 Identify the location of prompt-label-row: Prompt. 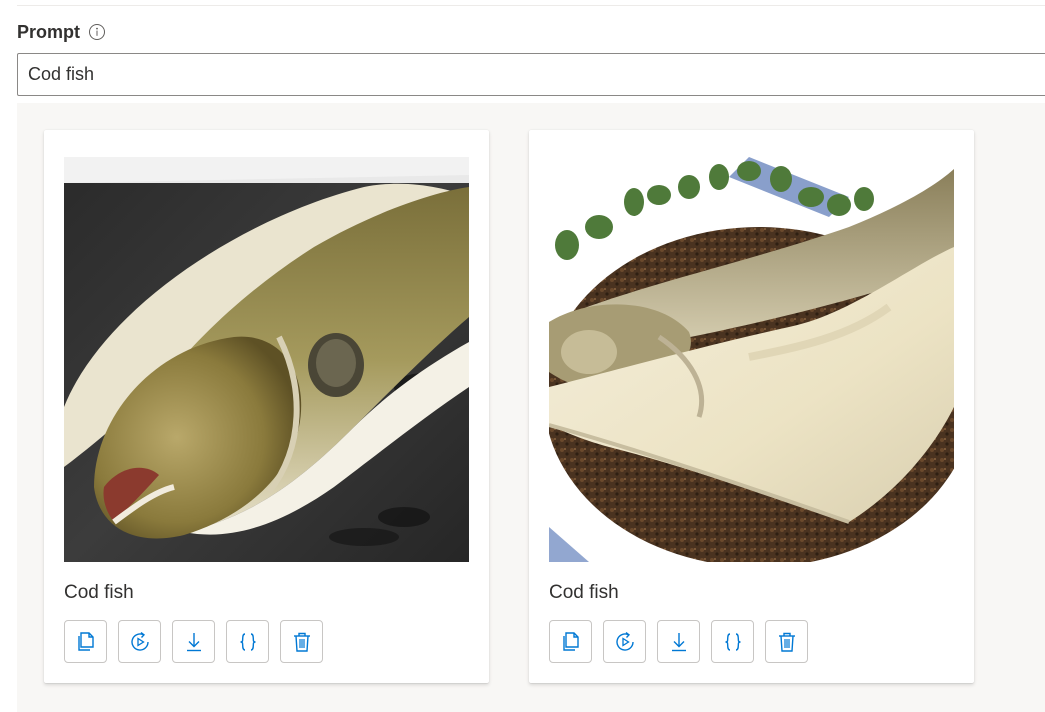
(61, 32).